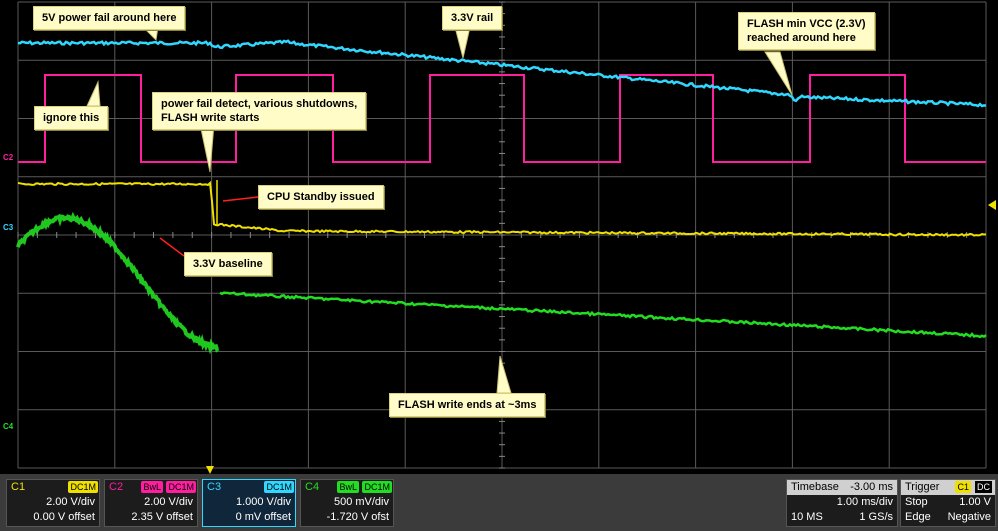 The width and height of the screenshot is (998, 531). Describe the element at coordinates (116, 487) in the screenshot. I see `channel-name: C2` at that location.